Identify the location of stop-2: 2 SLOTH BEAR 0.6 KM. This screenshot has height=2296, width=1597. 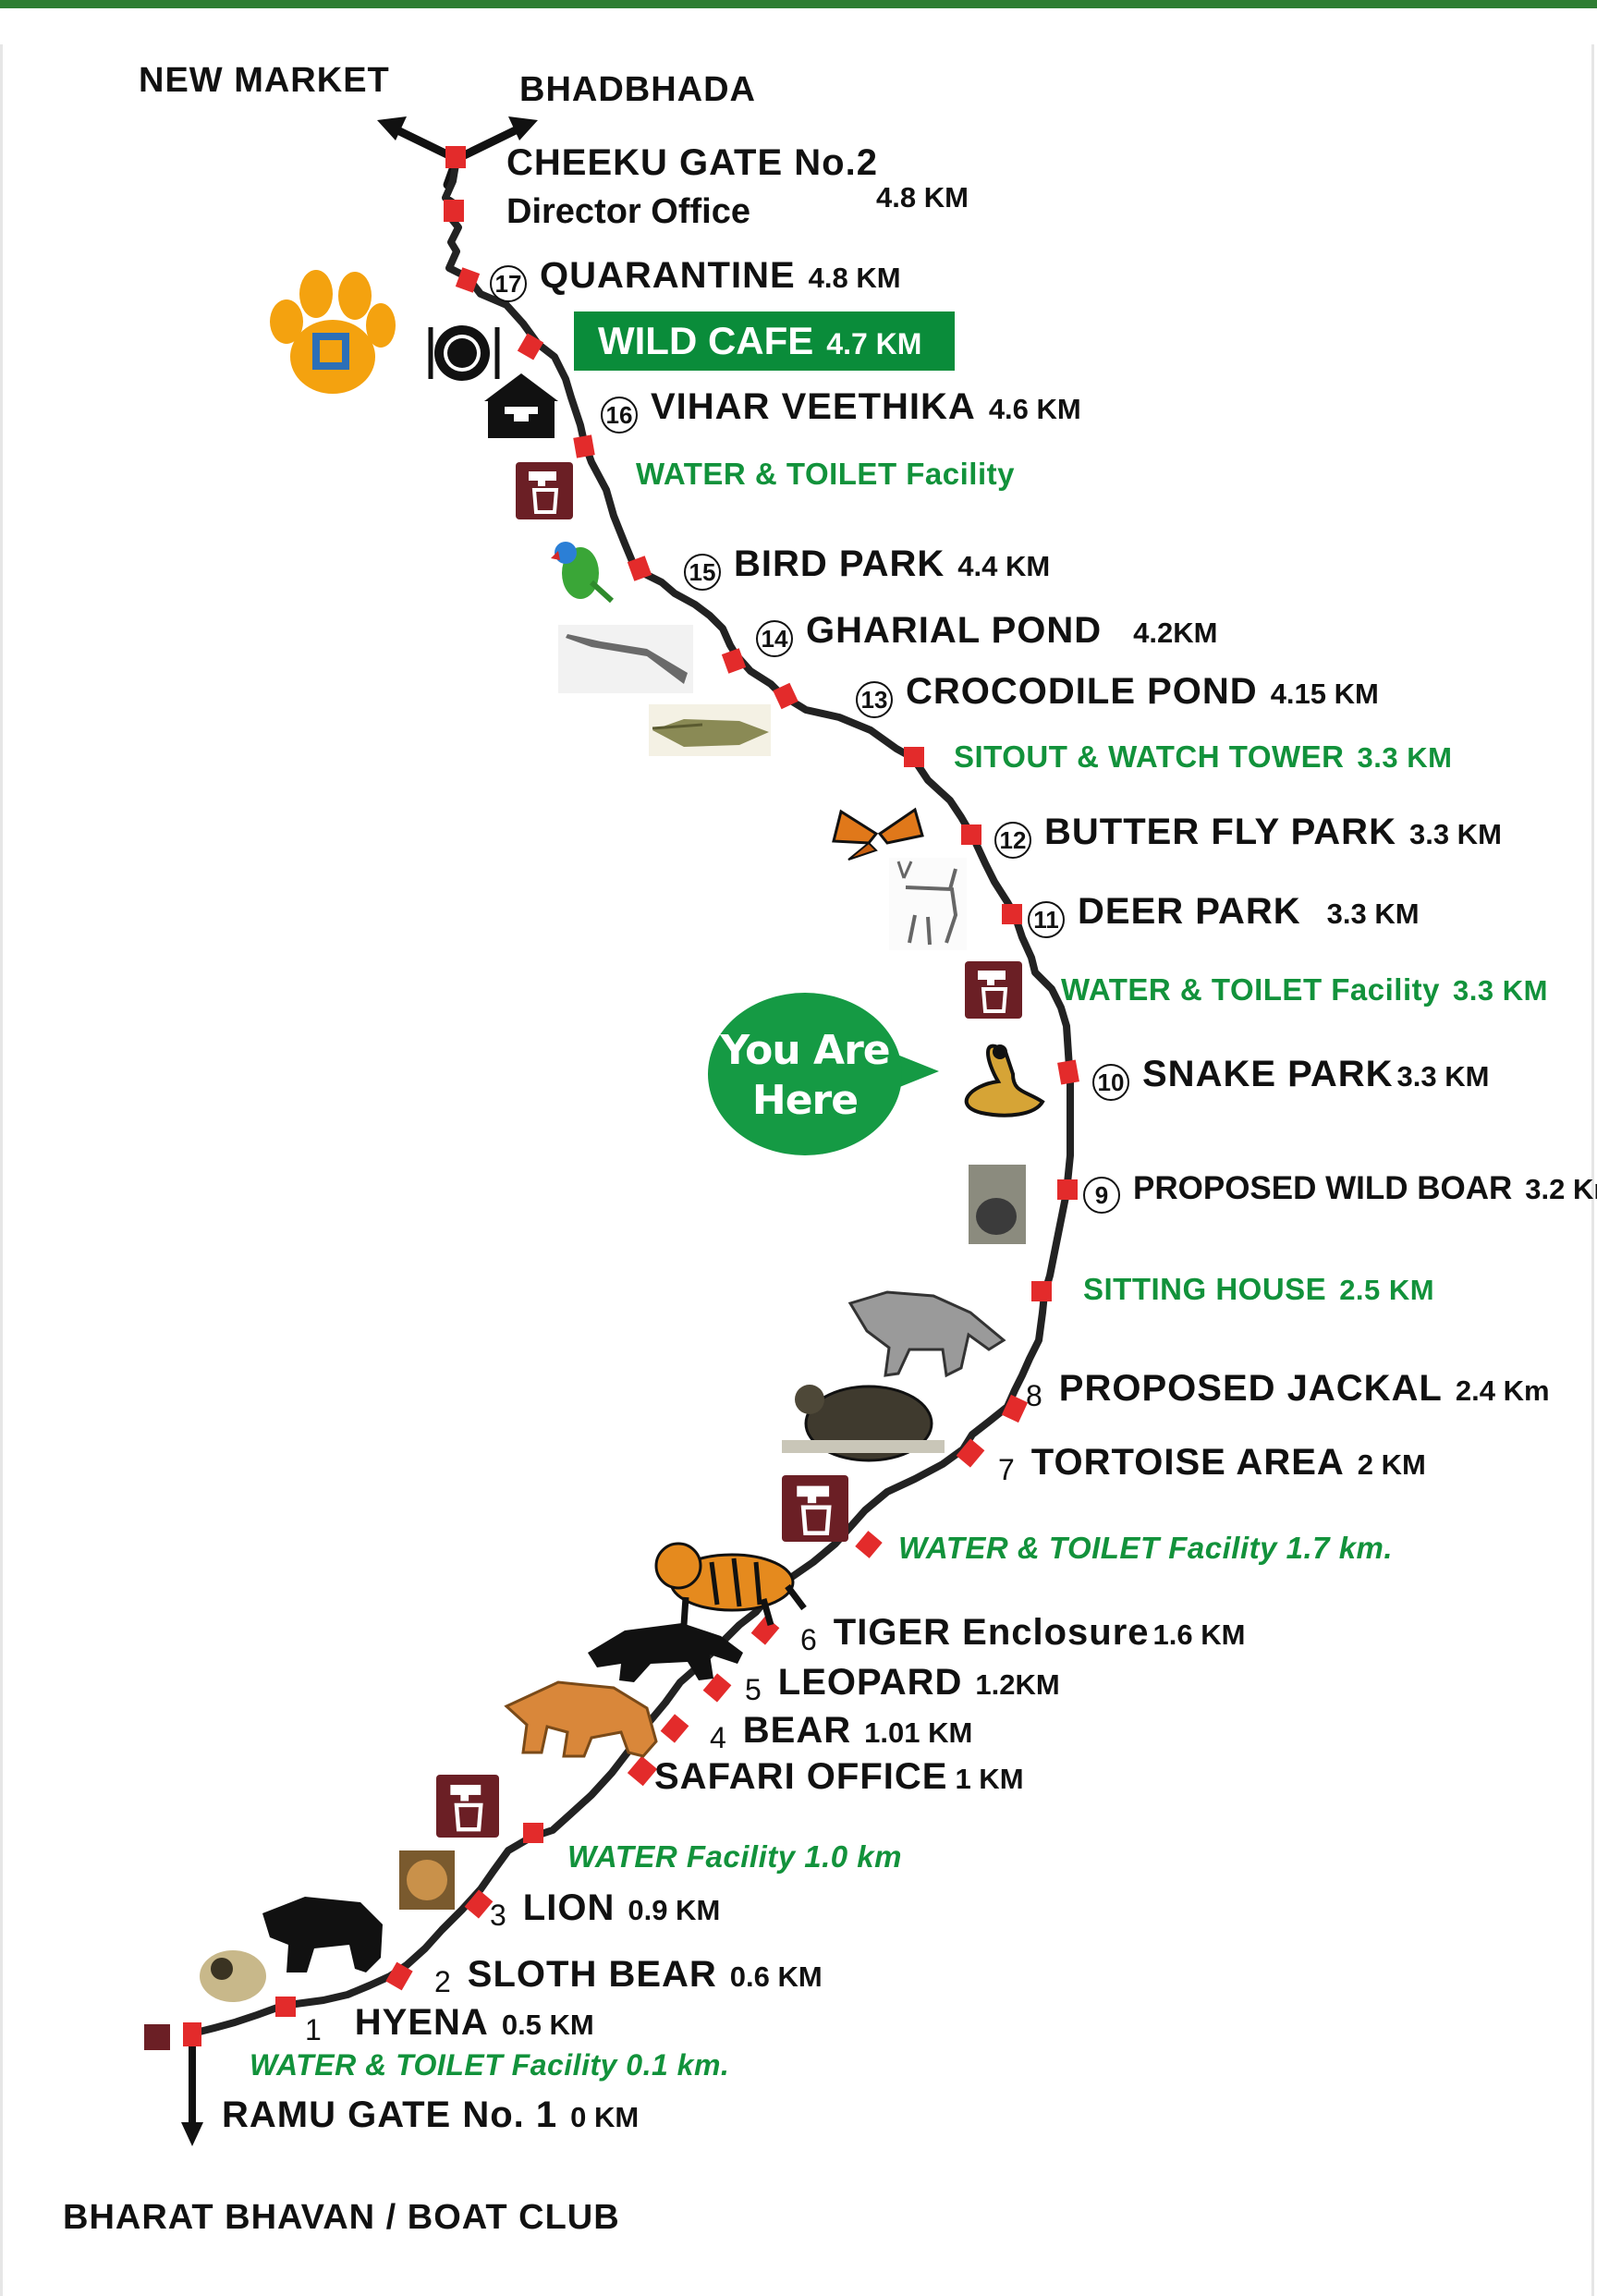
(628, 1976).